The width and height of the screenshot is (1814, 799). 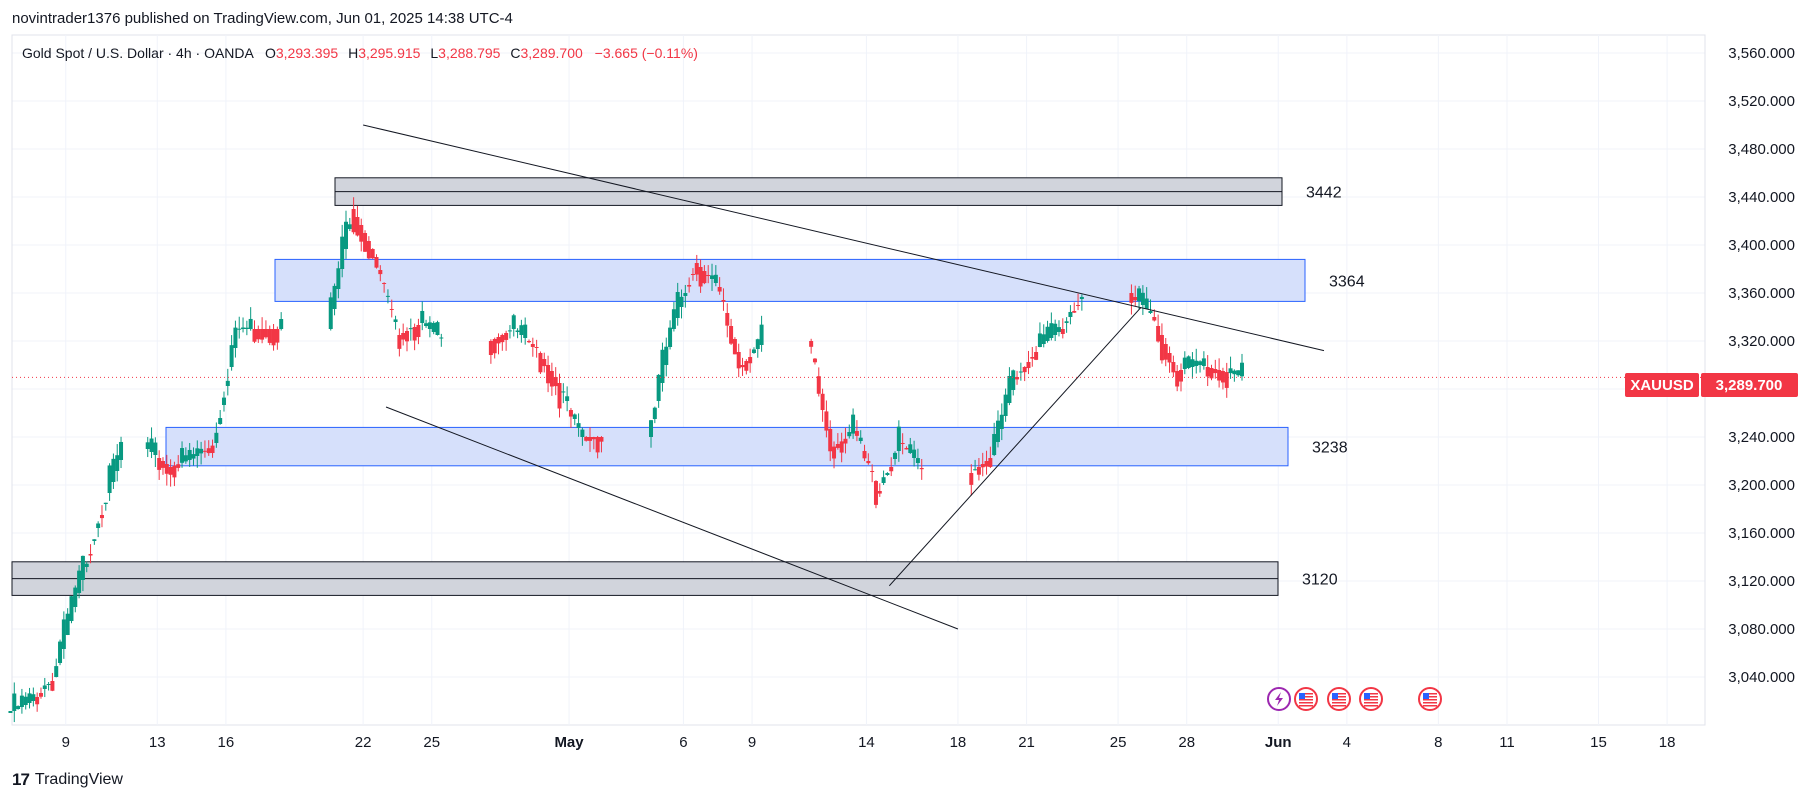 I want to click on time-tick-label: May, so click(x=569, y=742).